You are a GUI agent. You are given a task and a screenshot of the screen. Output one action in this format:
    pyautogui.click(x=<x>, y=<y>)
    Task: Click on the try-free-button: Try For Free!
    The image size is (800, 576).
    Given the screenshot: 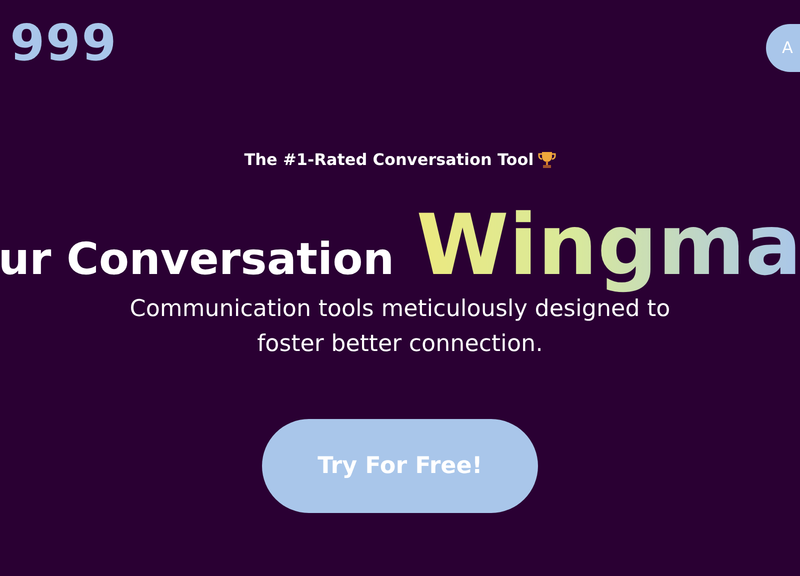 What is the action you would take?
    pyautogui.click(x=400, y=466)
    